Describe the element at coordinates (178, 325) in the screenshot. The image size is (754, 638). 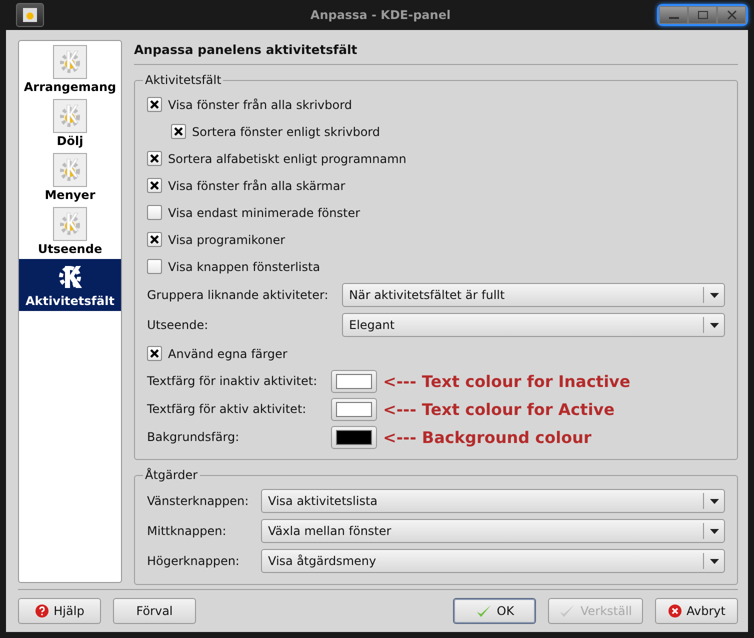
I see `field-label: Utseende:` at that location.